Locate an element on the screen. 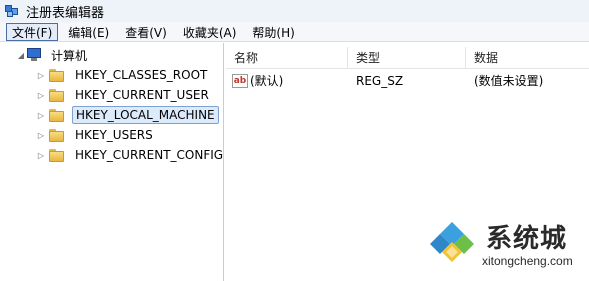 The height and width of the screenshot is (281, 589). tree-root-label: 计算机 is located at coordinates (69, 55).